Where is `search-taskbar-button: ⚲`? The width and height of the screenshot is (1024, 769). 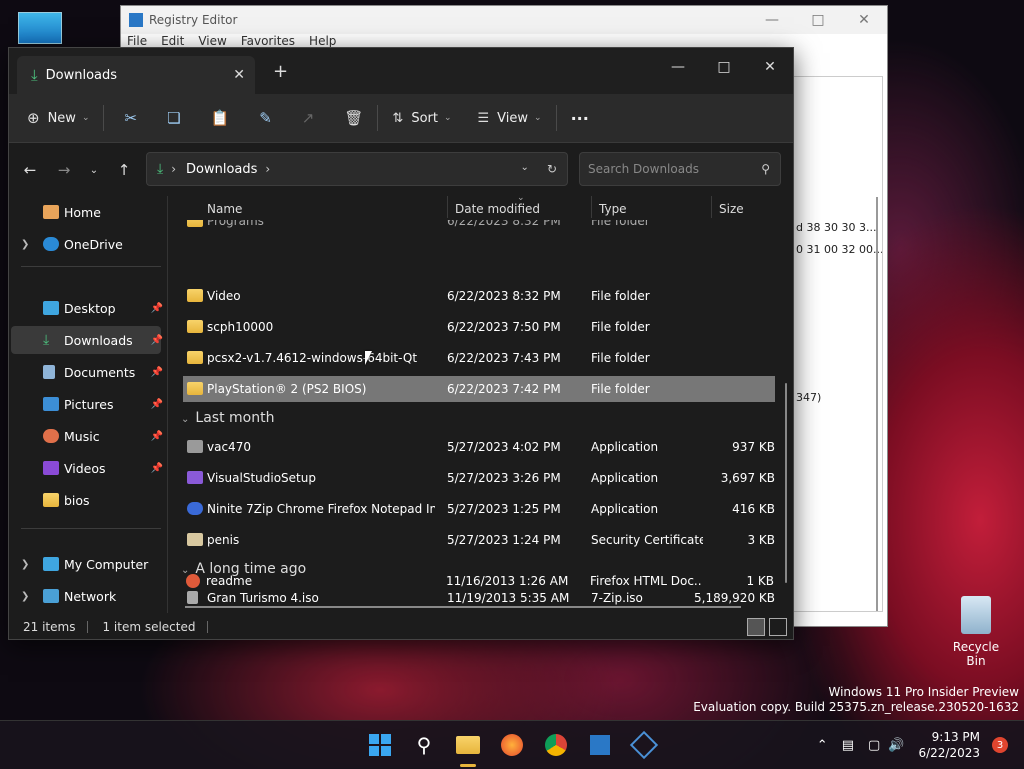
search-taskbar-button: ⚲ is located at coordinates (424, 745).